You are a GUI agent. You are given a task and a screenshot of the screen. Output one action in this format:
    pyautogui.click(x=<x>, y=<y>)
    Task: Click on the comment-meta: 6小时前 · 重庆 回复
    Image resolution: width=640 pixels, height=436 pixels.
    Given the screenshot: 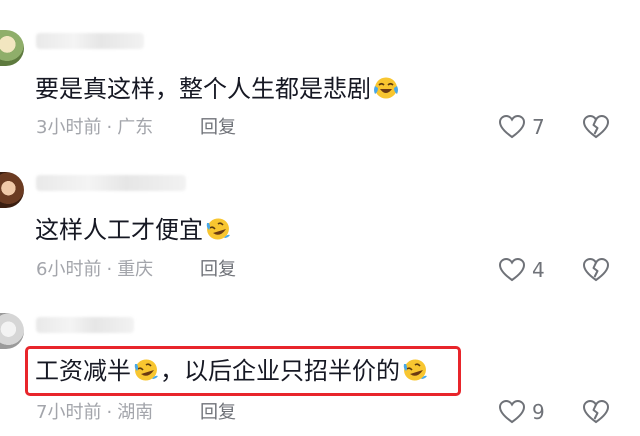 What is the action you would take?
    pyautogui.click(x=136, y=270)
    